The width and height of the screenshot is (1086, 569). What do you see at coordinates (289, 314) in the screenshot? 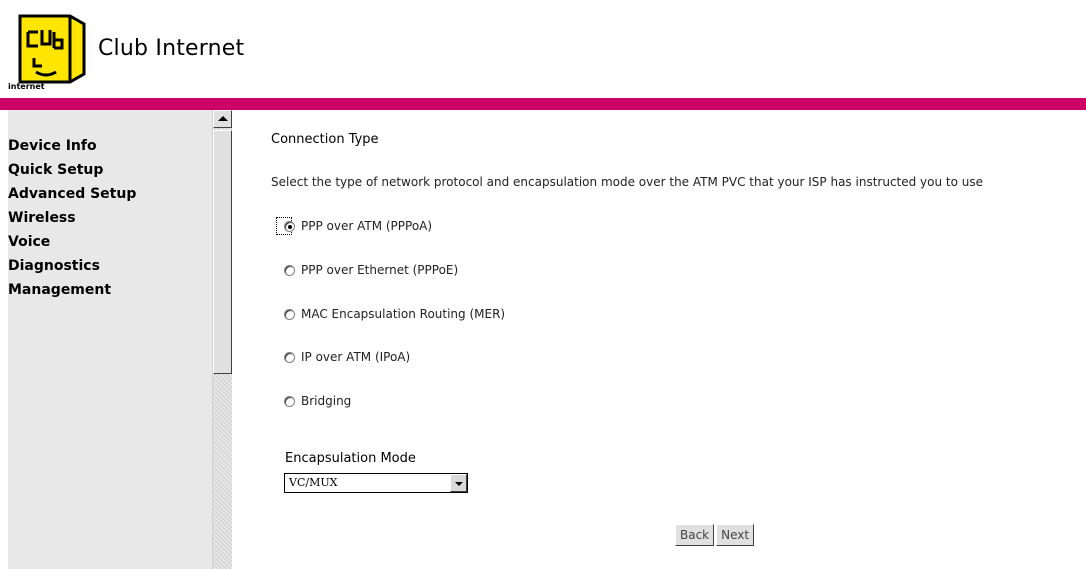
I see `radio-mer` at bounding box center [289, 314].